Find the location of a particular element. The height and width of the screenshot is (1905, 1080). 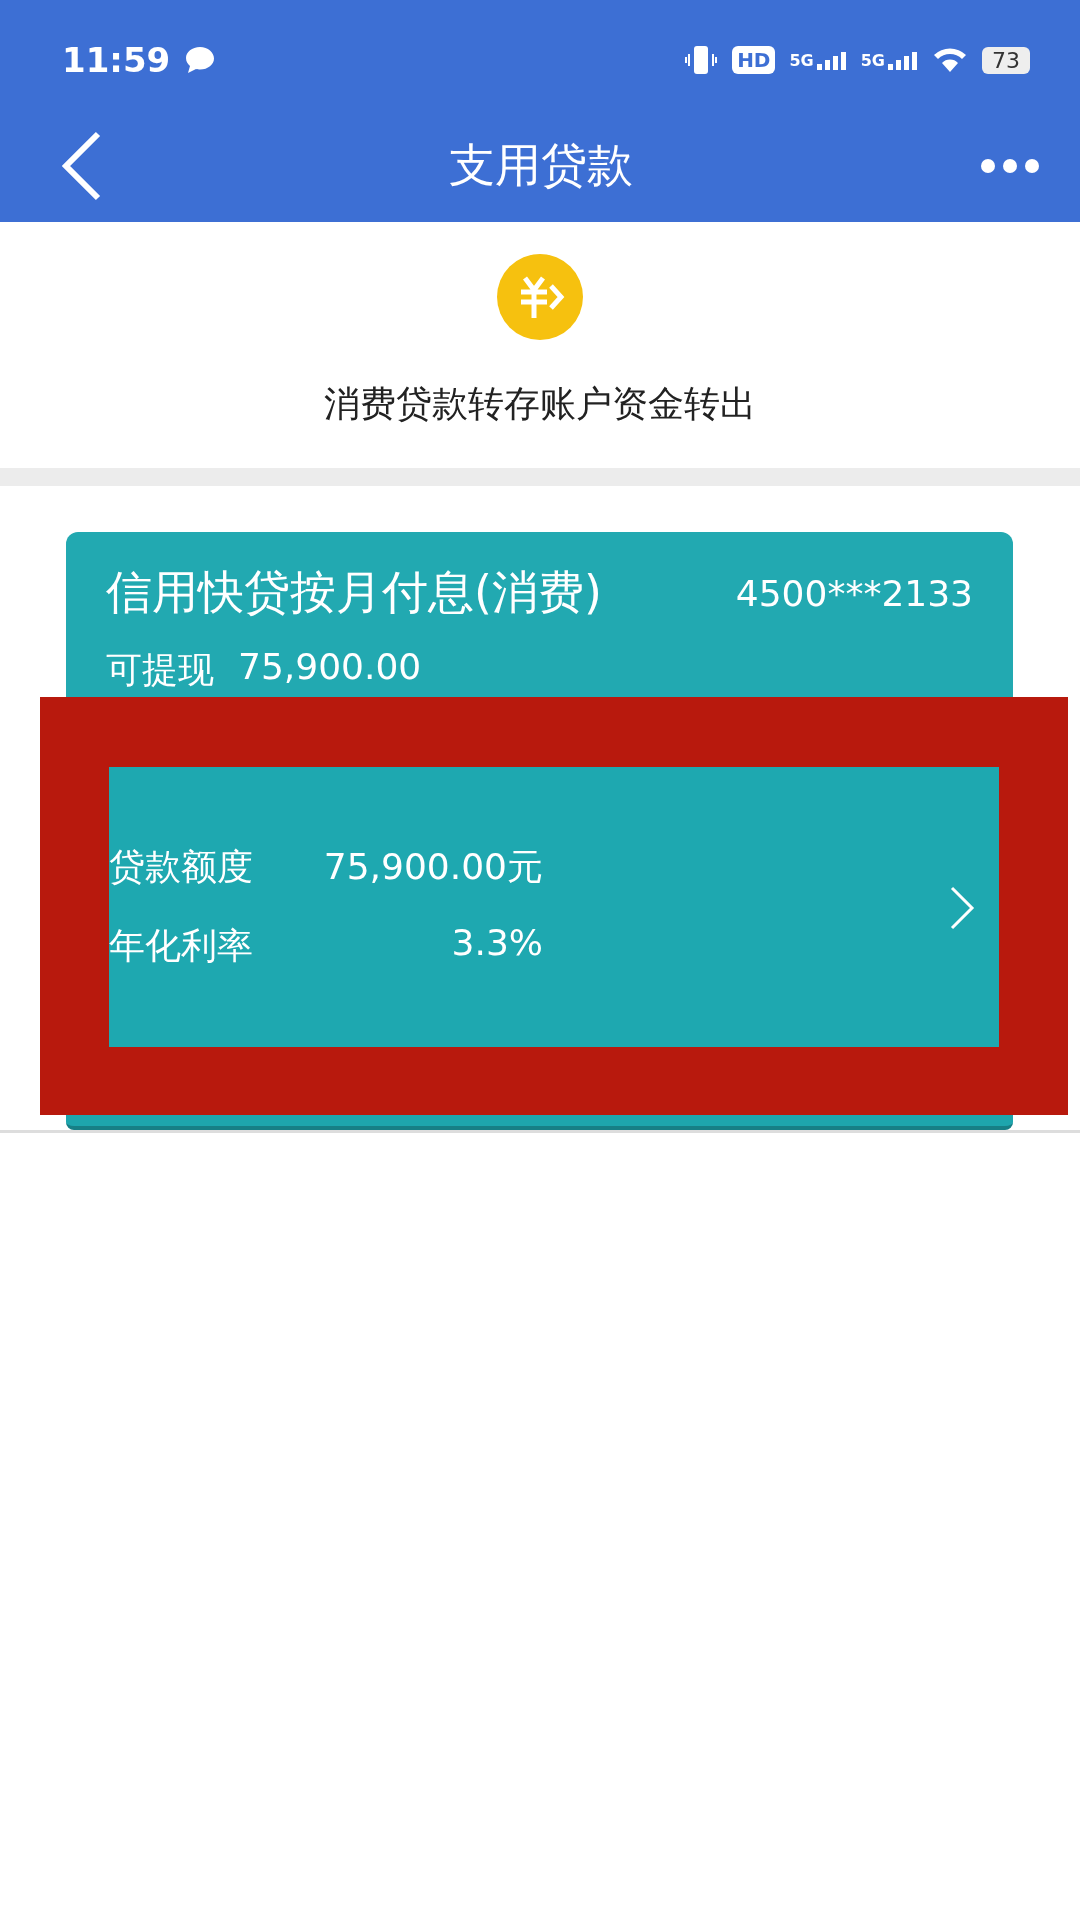

page-title: 支用贷款 is located at coordinates (541, 165).